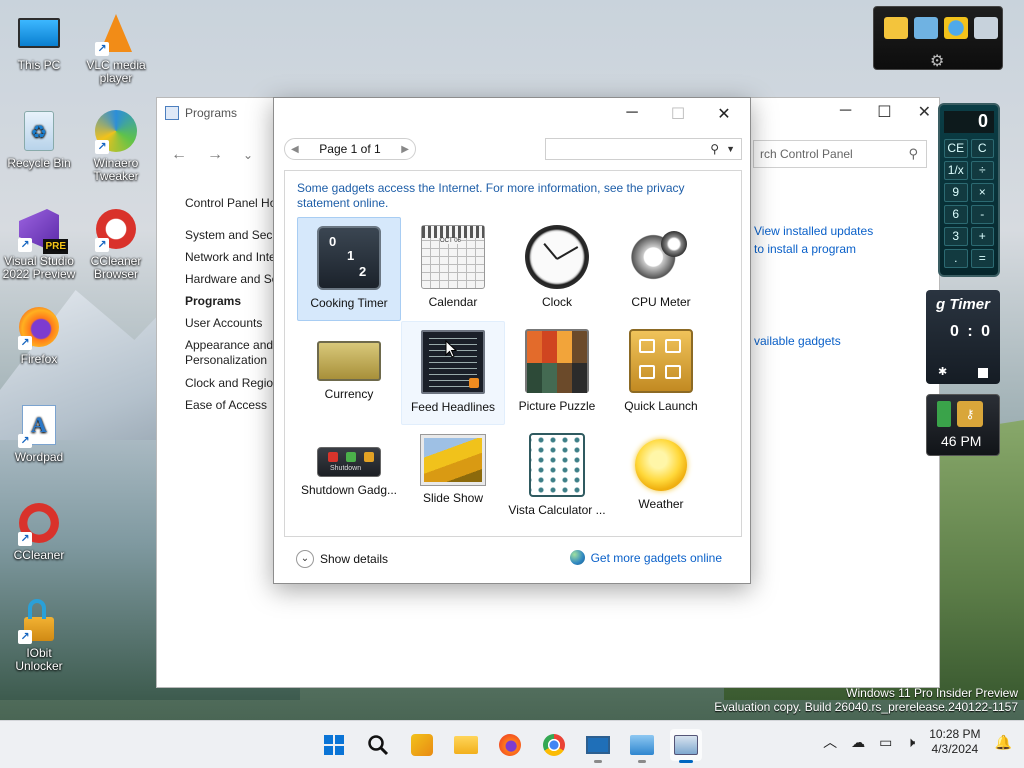 Image resolution: width=1024 pixels, height=768 pixels. I want to click on available-gadgets-link: vailable gadgets, so click(797, 341).